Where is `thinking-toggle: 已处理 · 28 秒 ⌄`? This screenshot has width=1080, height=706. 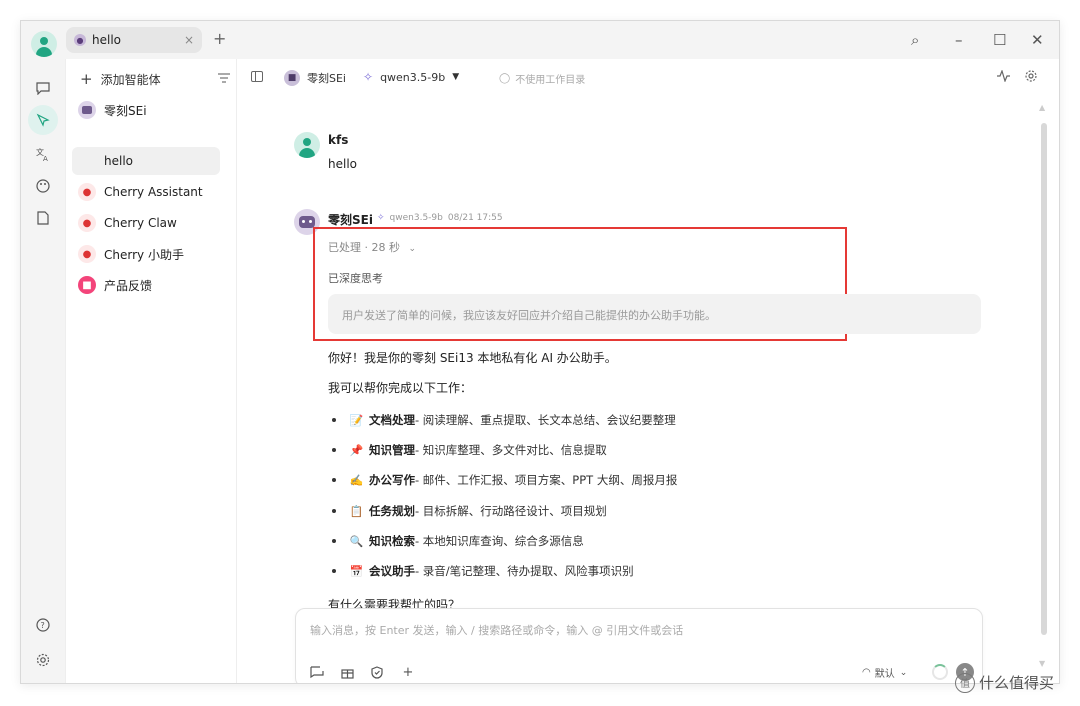
thinking-toggle: 已处理 · 28 秒 ⌄ is located at coordinates (372, 247).